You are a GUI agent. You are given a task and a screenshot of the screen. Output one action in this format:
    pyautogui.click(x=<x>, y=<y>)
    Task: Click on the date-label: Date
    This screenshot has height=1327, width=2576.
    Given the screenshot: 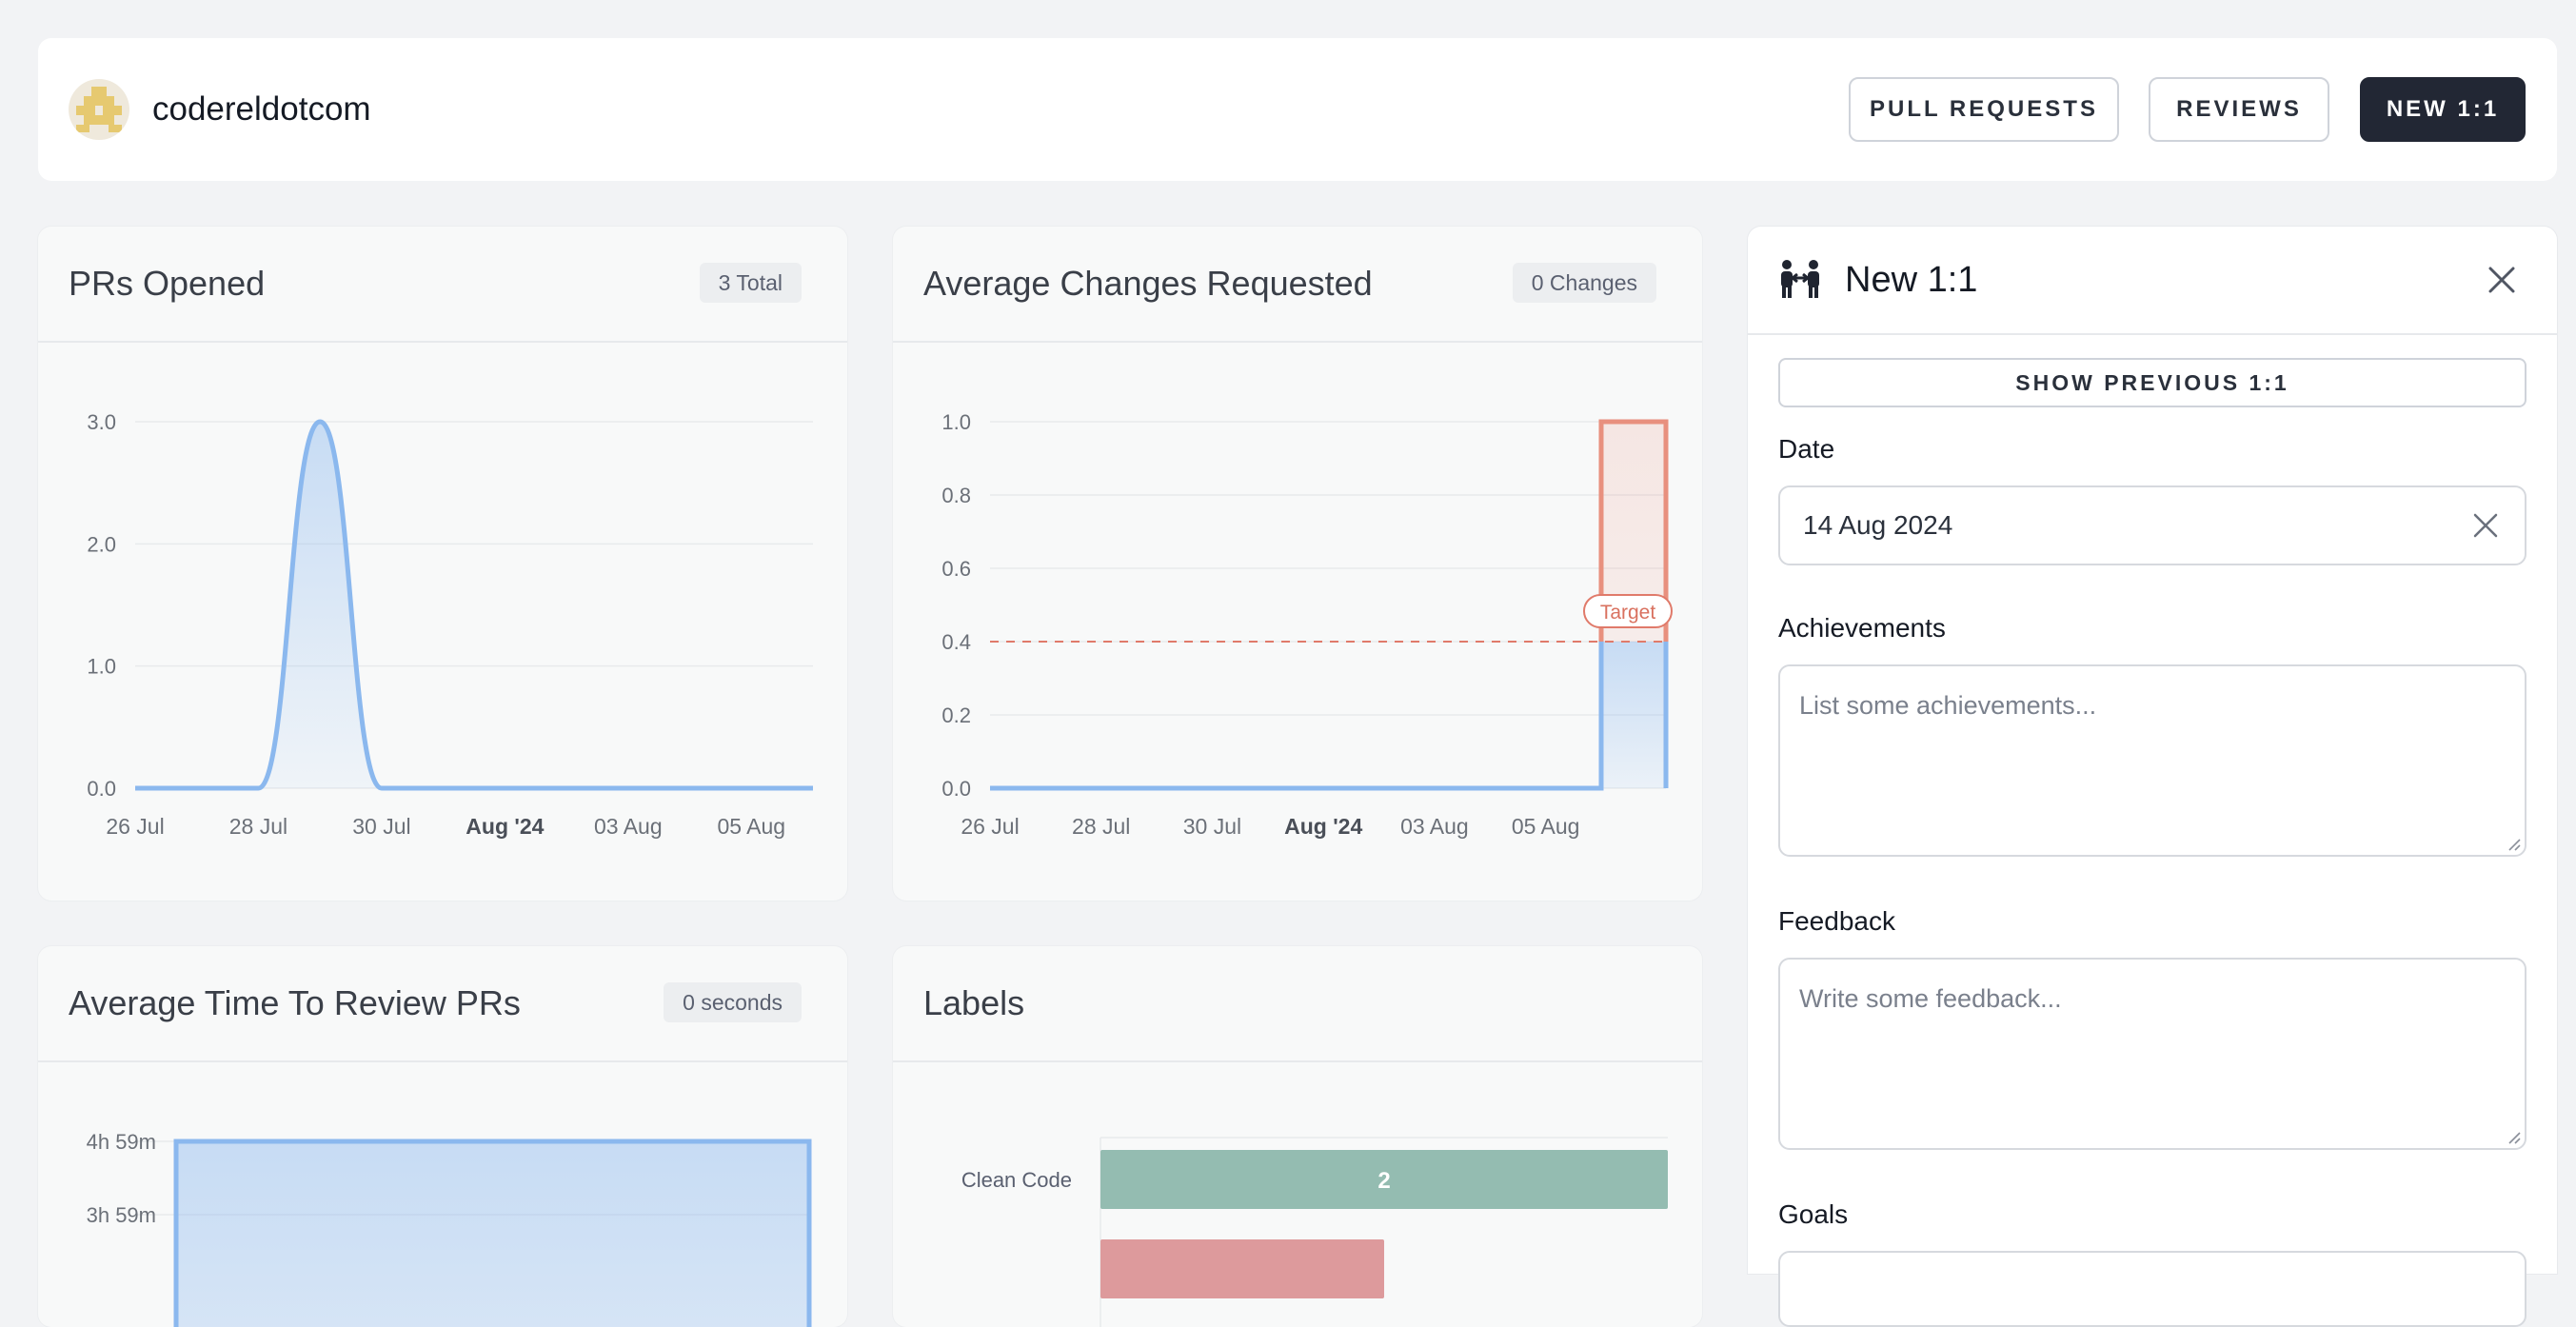 What is the action you would take?
    pyautogui.click(x=1806, y=449)
    